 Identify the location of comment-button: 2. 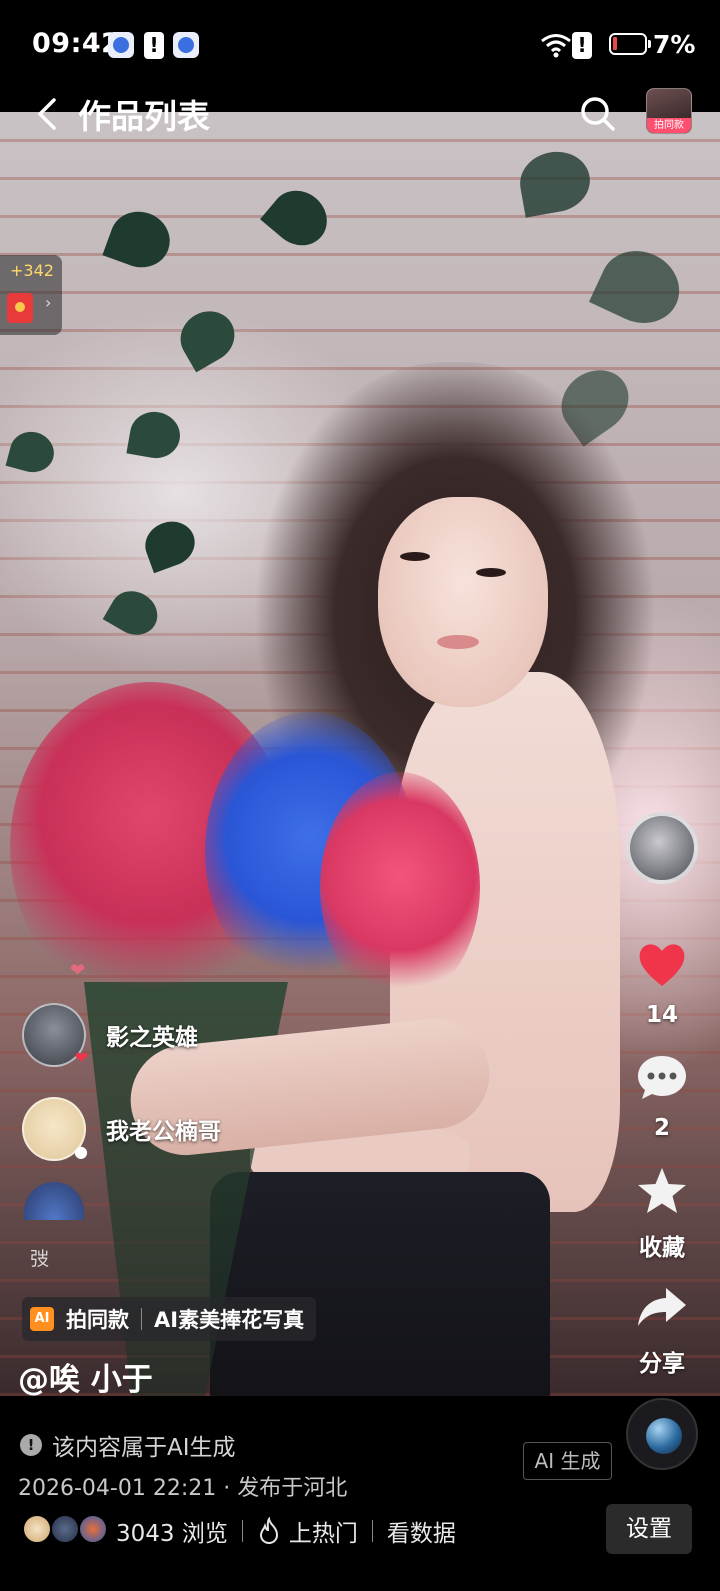
(662, 1097).